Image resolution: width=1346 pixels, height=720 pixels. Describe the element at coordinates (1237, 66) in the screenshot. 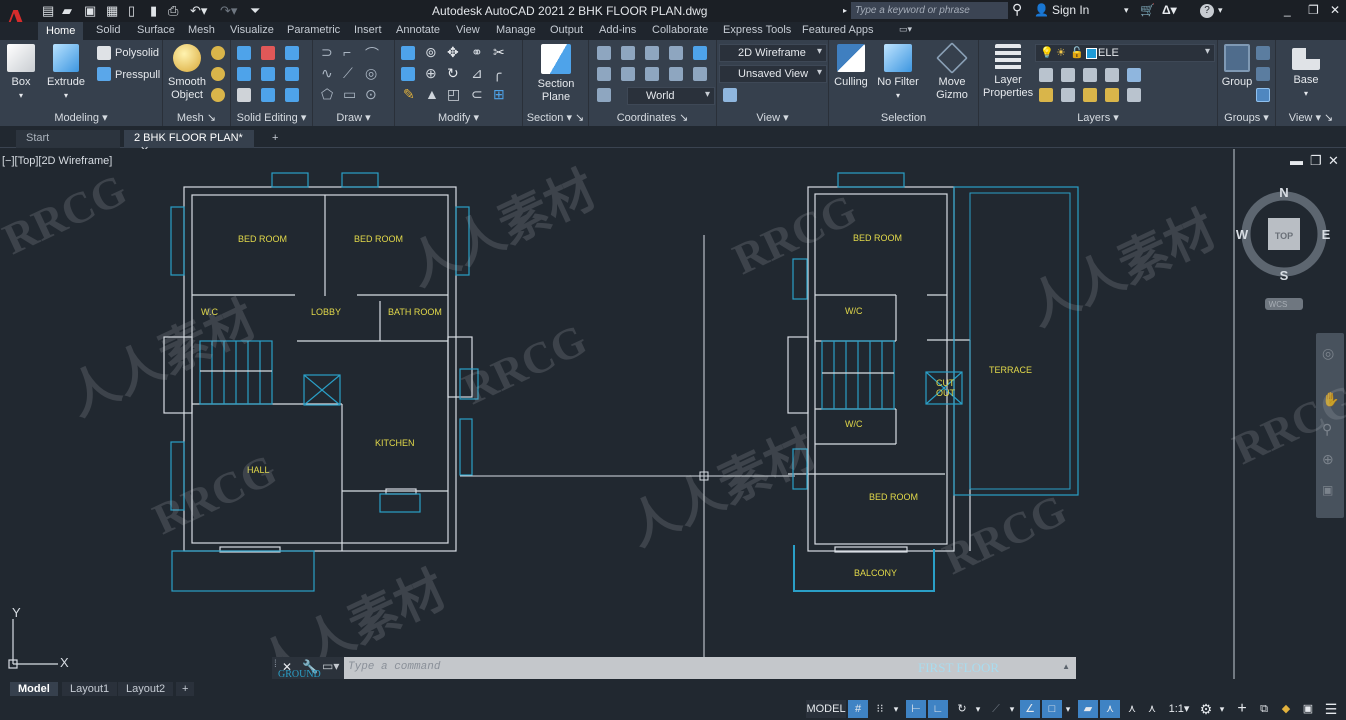

I see `group-button: Group` at that location.